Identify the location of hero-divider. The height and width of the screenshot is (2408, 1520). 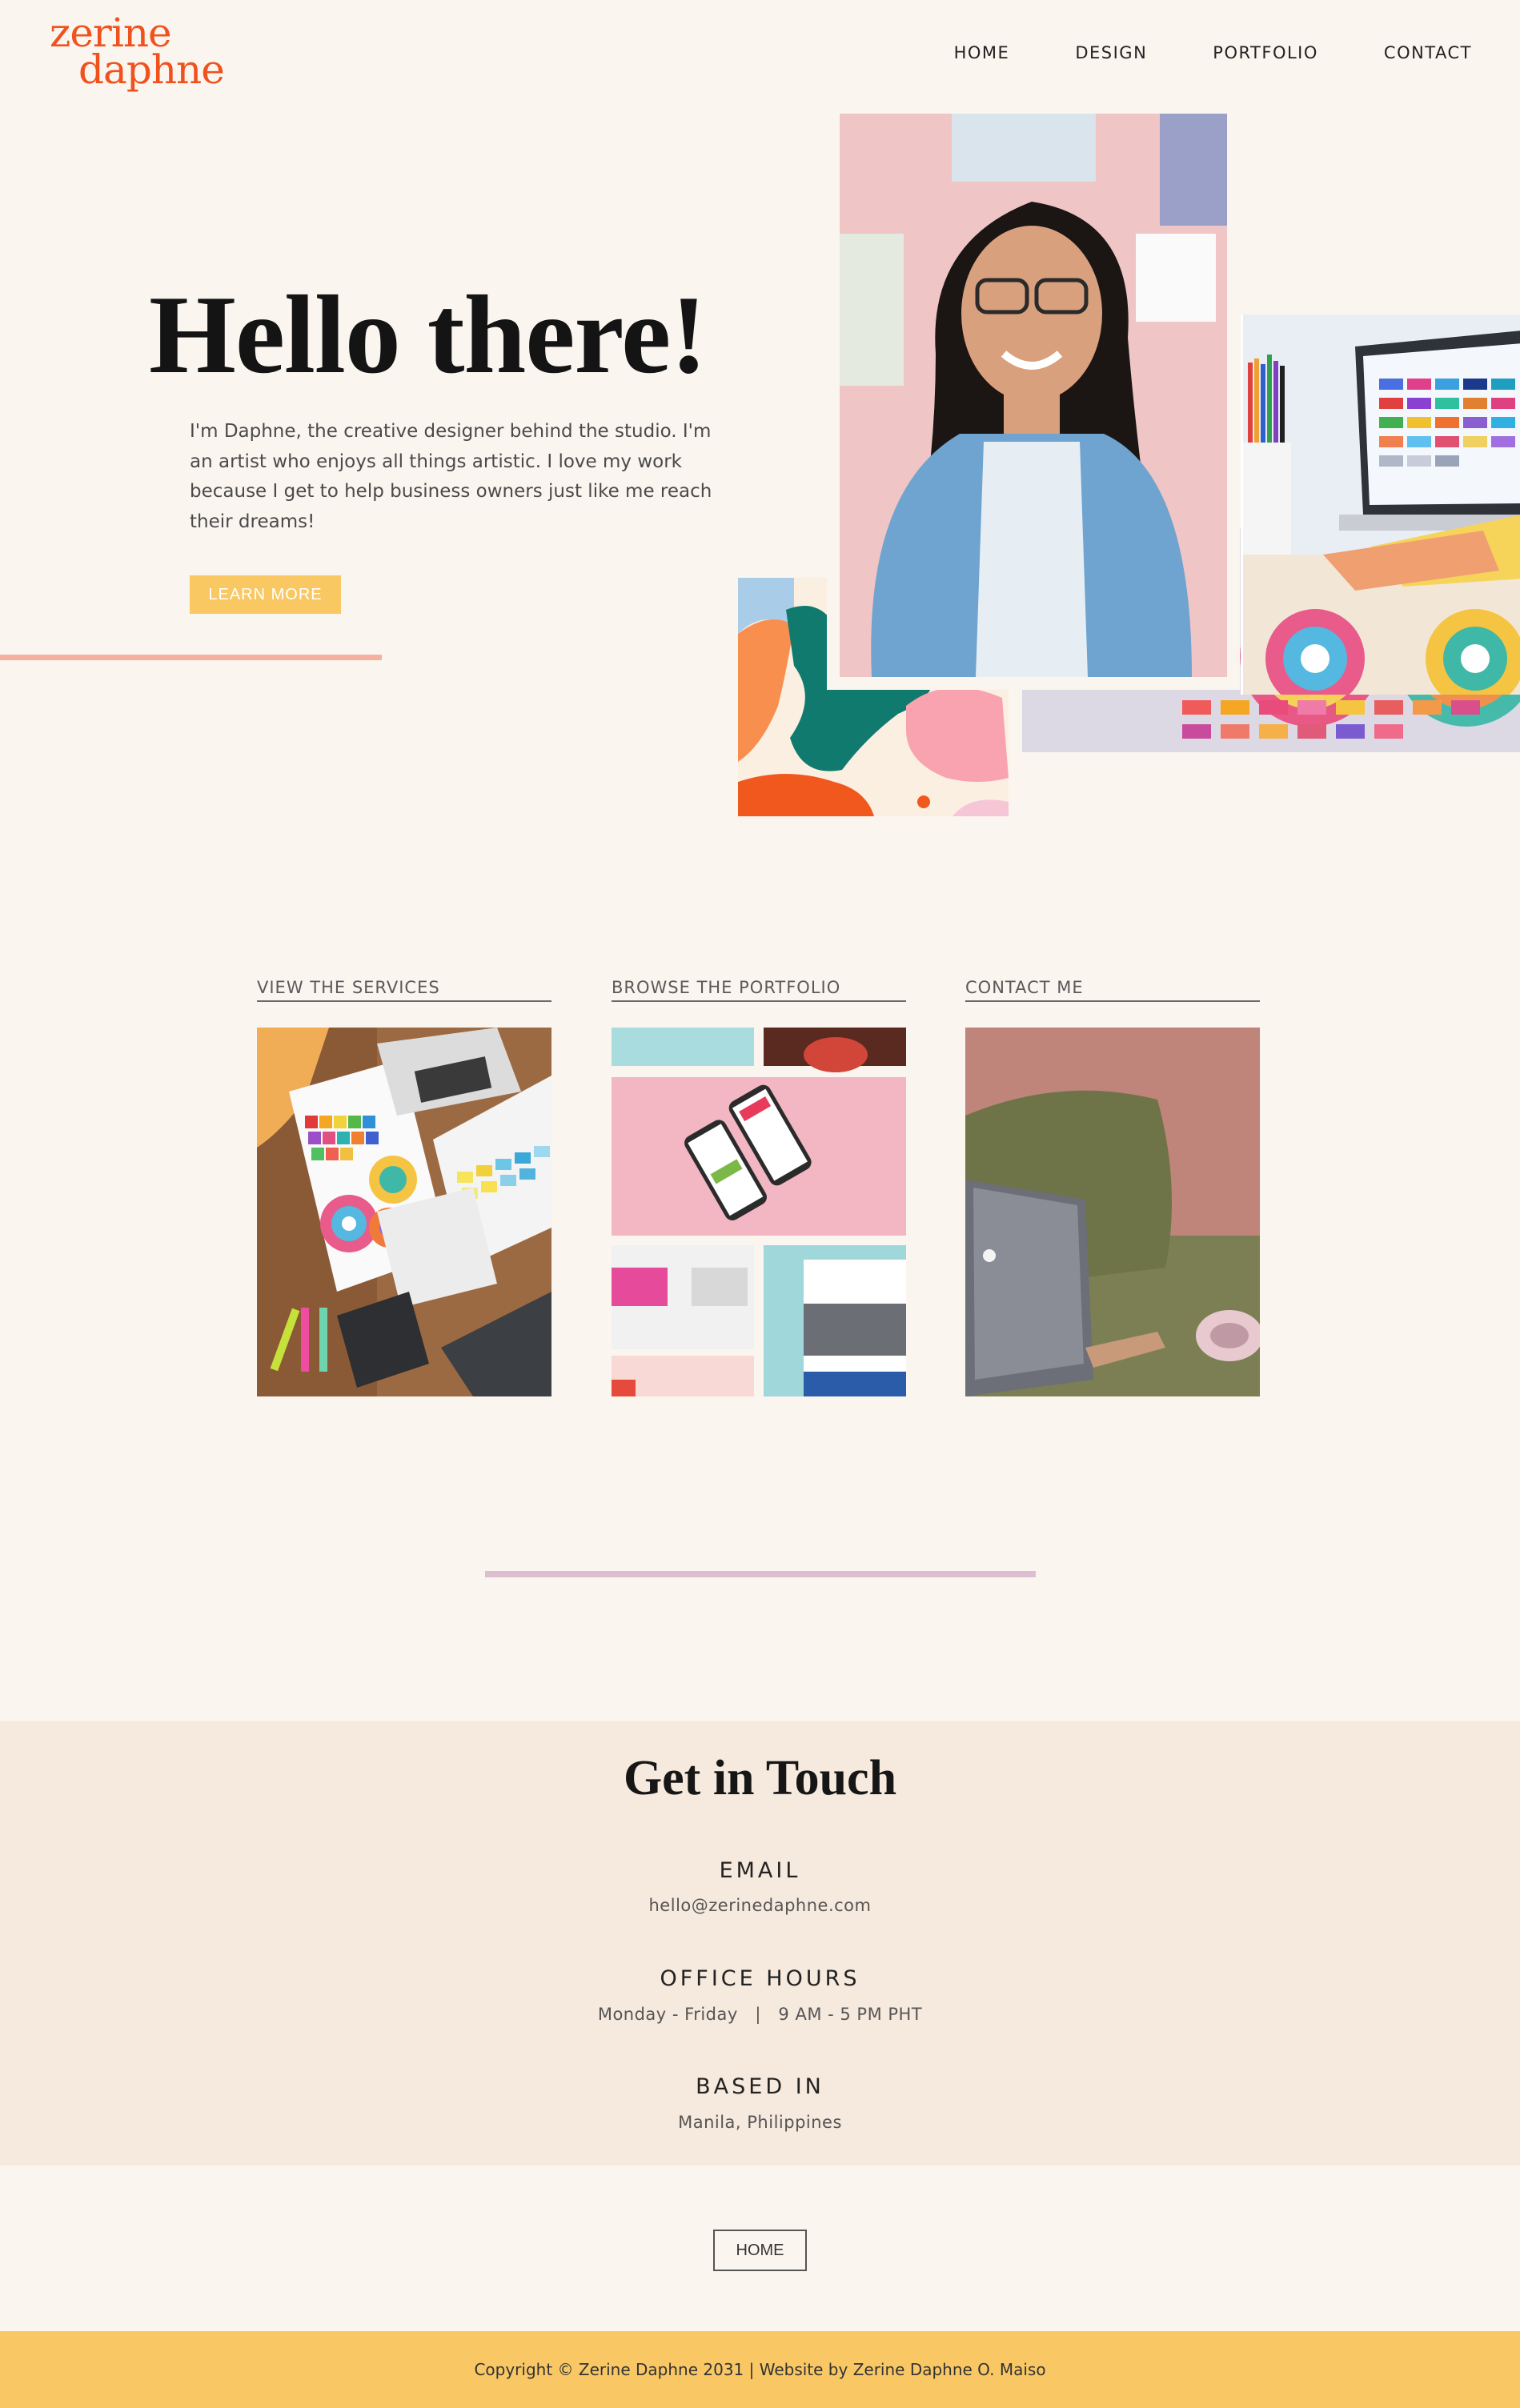
(191, 657).